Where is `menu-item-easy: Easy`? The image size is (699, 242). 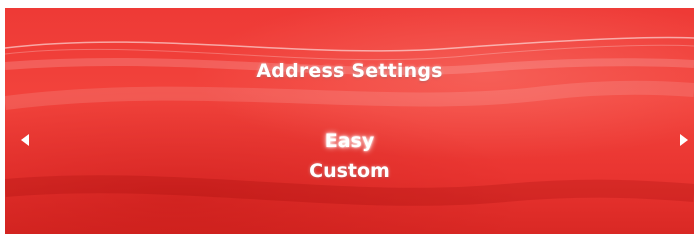
menu-item-easy: Easy is located at coordinates (350, 141).